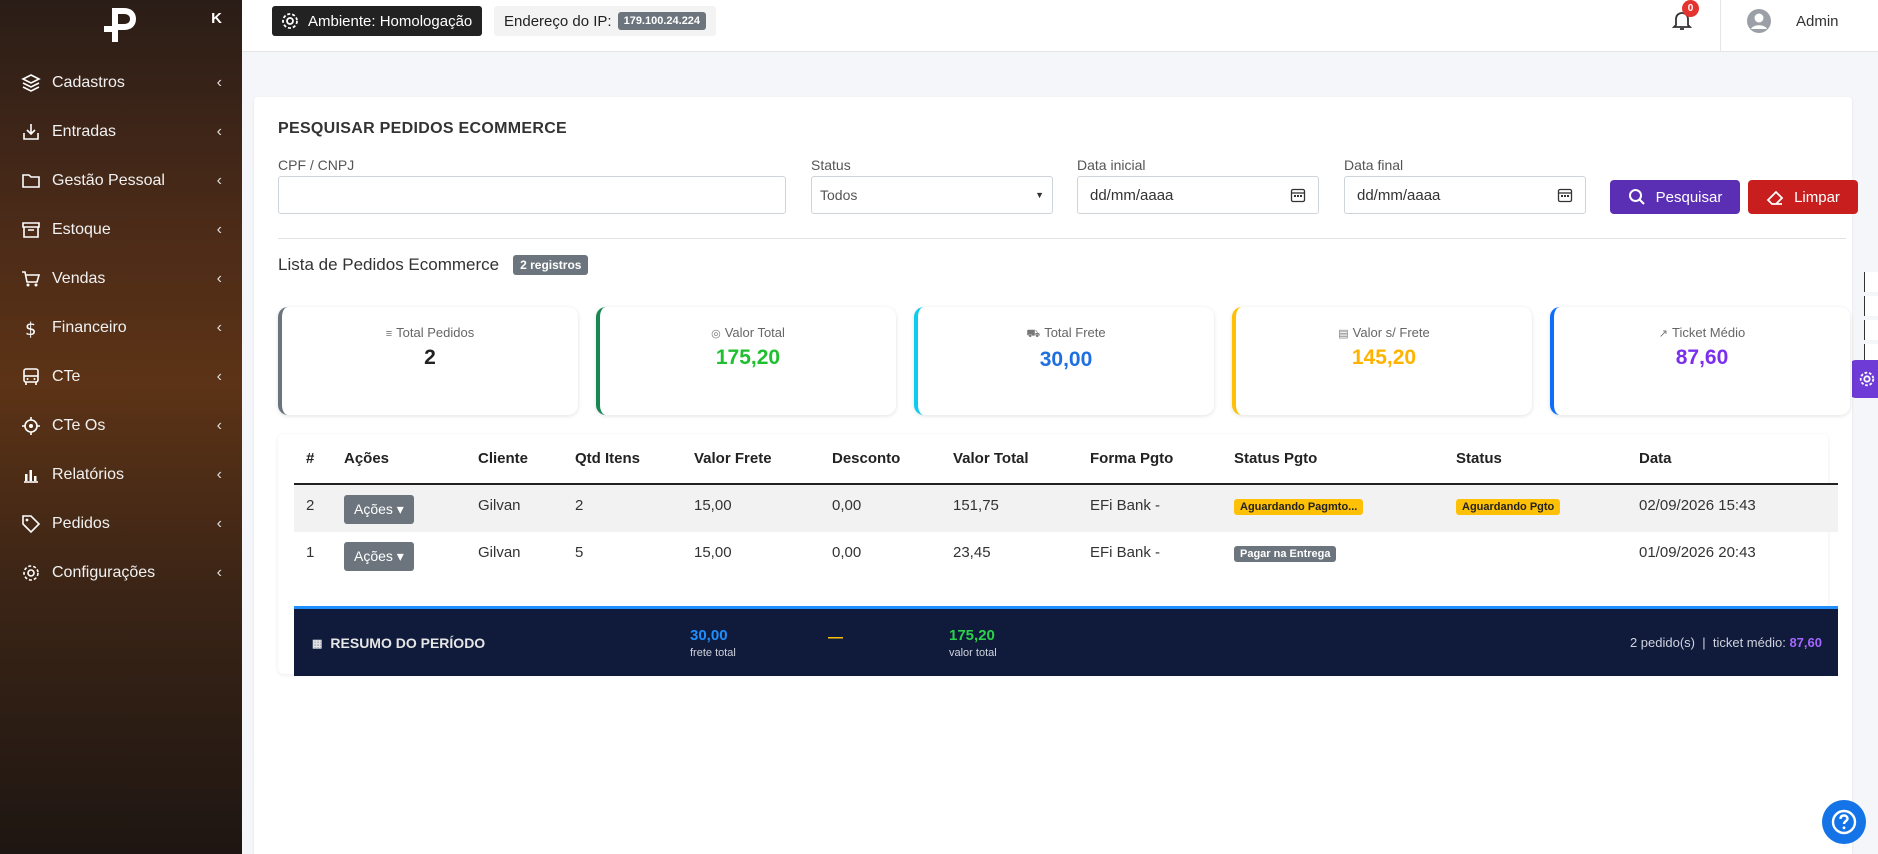 Image resolution: width=1878 pixels, height=854 pixels. What do you see at coordinates (716, 334) in the screenshot?
I see `target-icon: ◎` at bounding box center [716, 334].